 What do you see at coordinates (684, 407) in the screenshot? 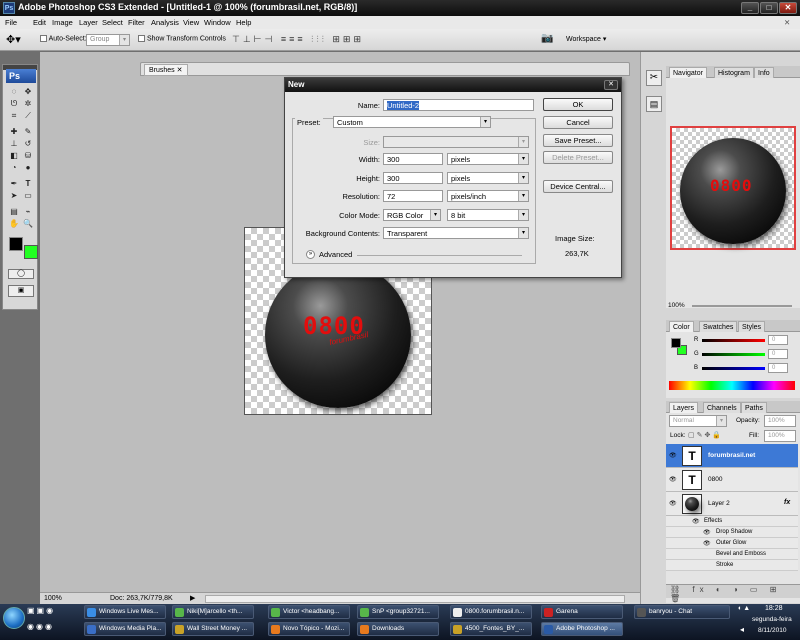
I see `tab-layers: Layers` at bounding box center [684, 407].